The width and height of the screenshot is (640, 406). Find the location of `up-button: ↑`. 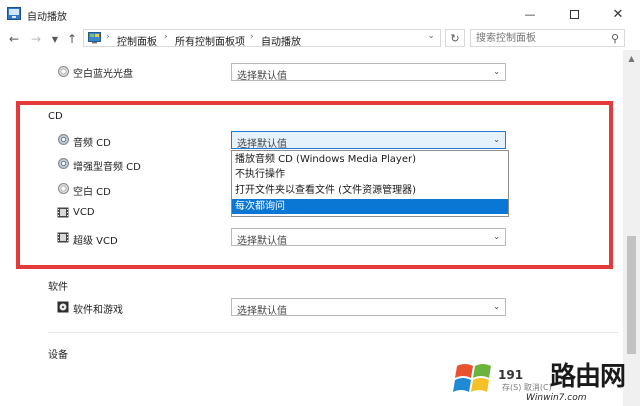

up-button: ↑ is located at coordinates (72, 39).